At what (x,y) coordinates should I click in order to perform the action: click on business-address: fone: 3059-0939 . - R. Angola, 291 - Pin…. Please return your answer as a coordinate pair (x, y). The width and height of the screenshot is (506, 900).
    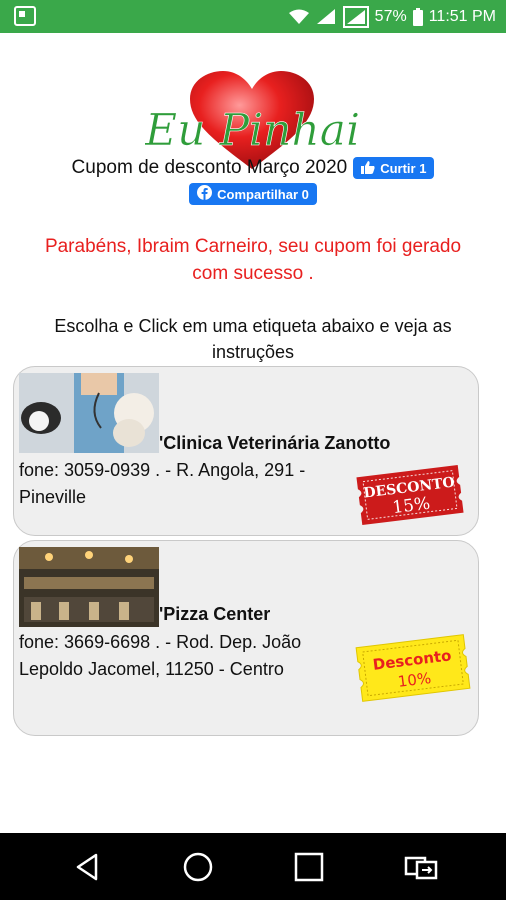
    Looking at the image, I should click on (162, 483).